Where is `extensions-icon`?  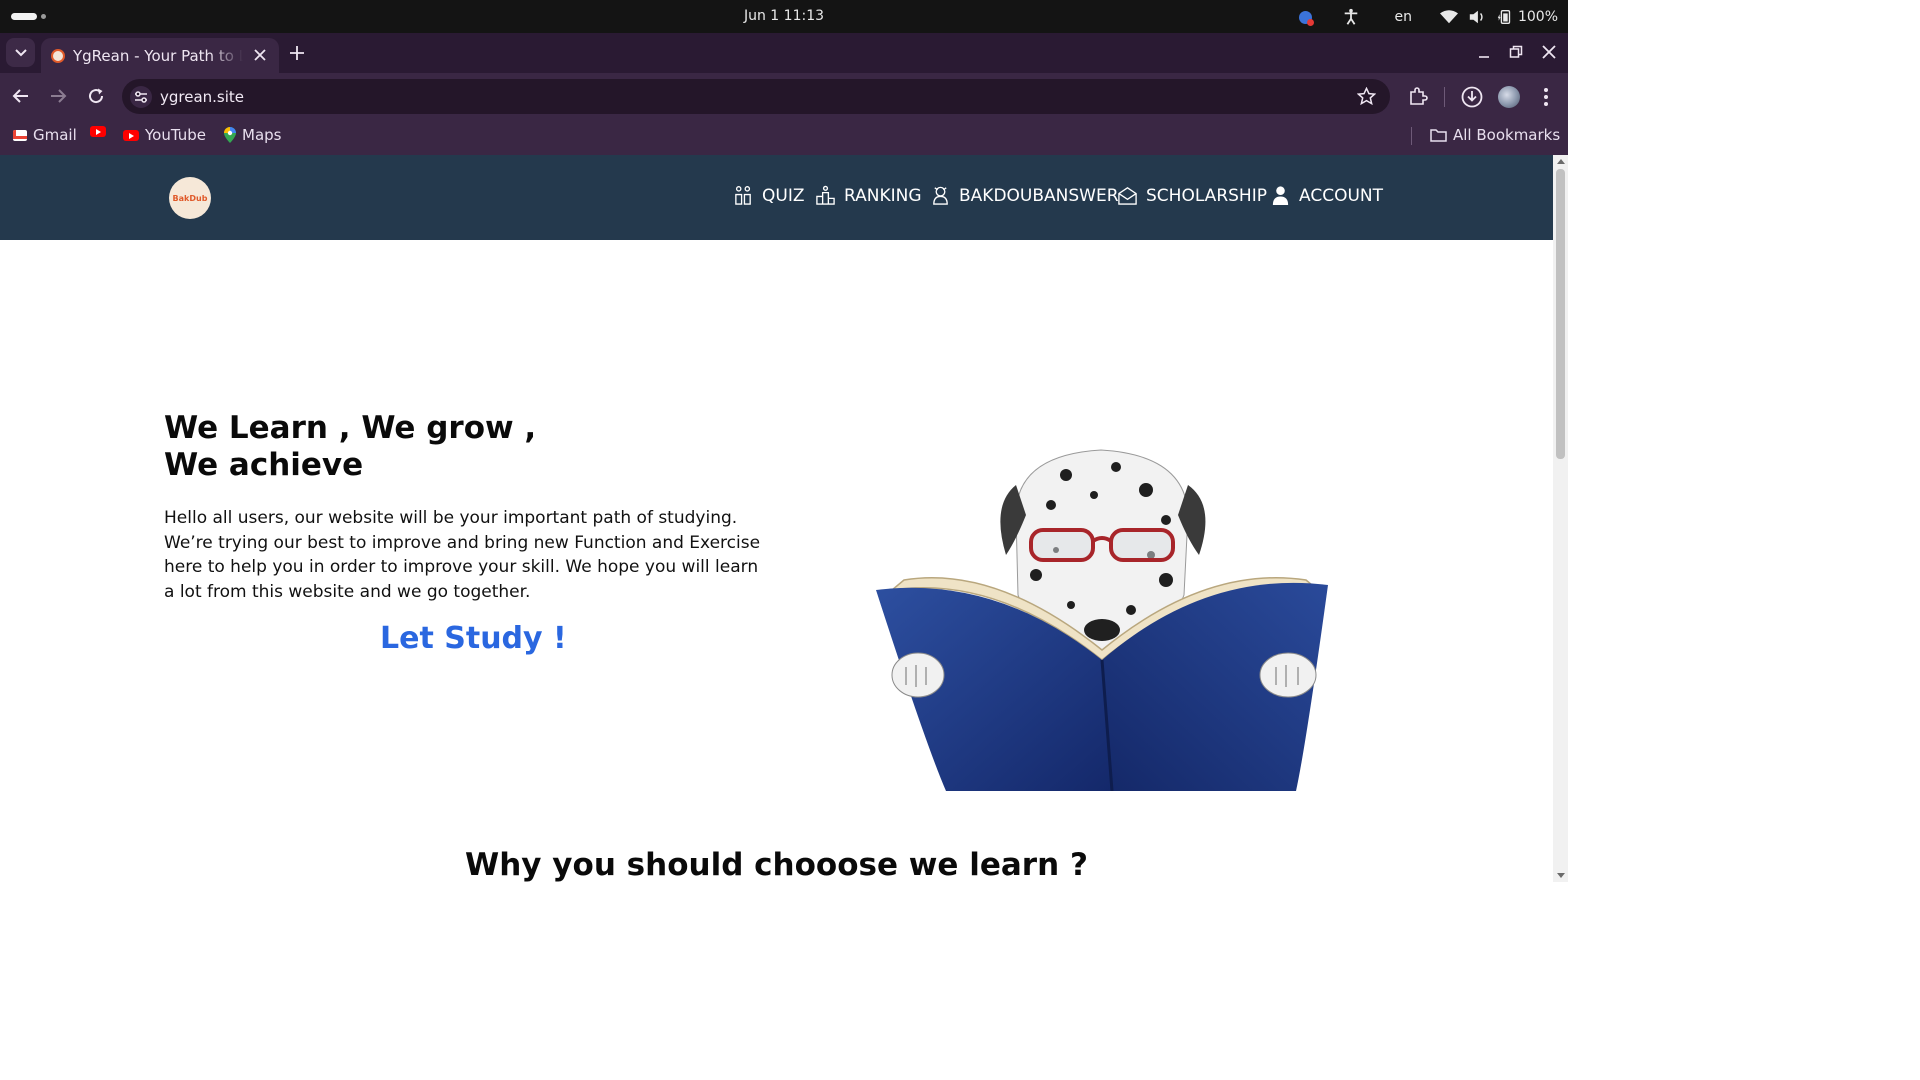 extensions-icon is located at coordinates (1418, 96).